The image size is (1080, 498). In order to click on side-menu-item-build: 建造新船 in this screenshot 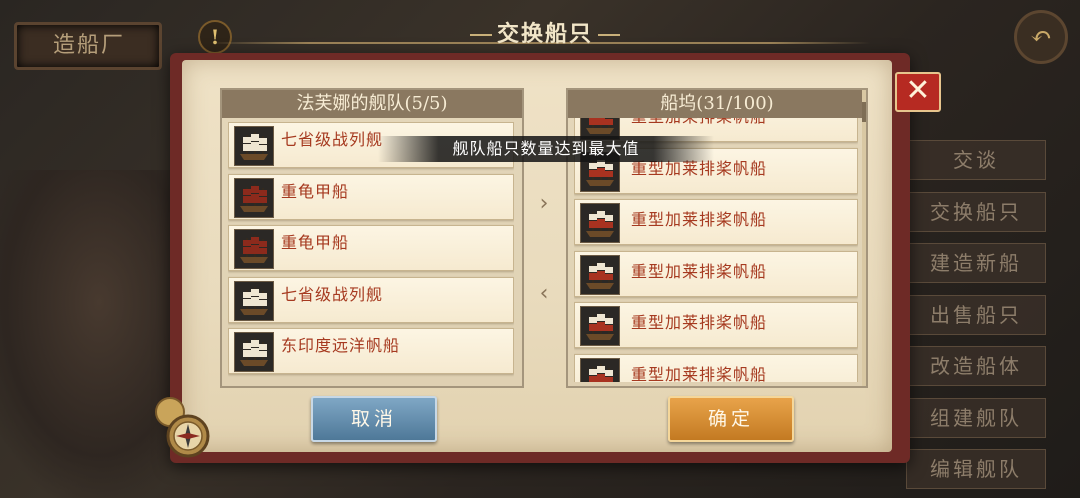, I will do `click(976, 263)`.